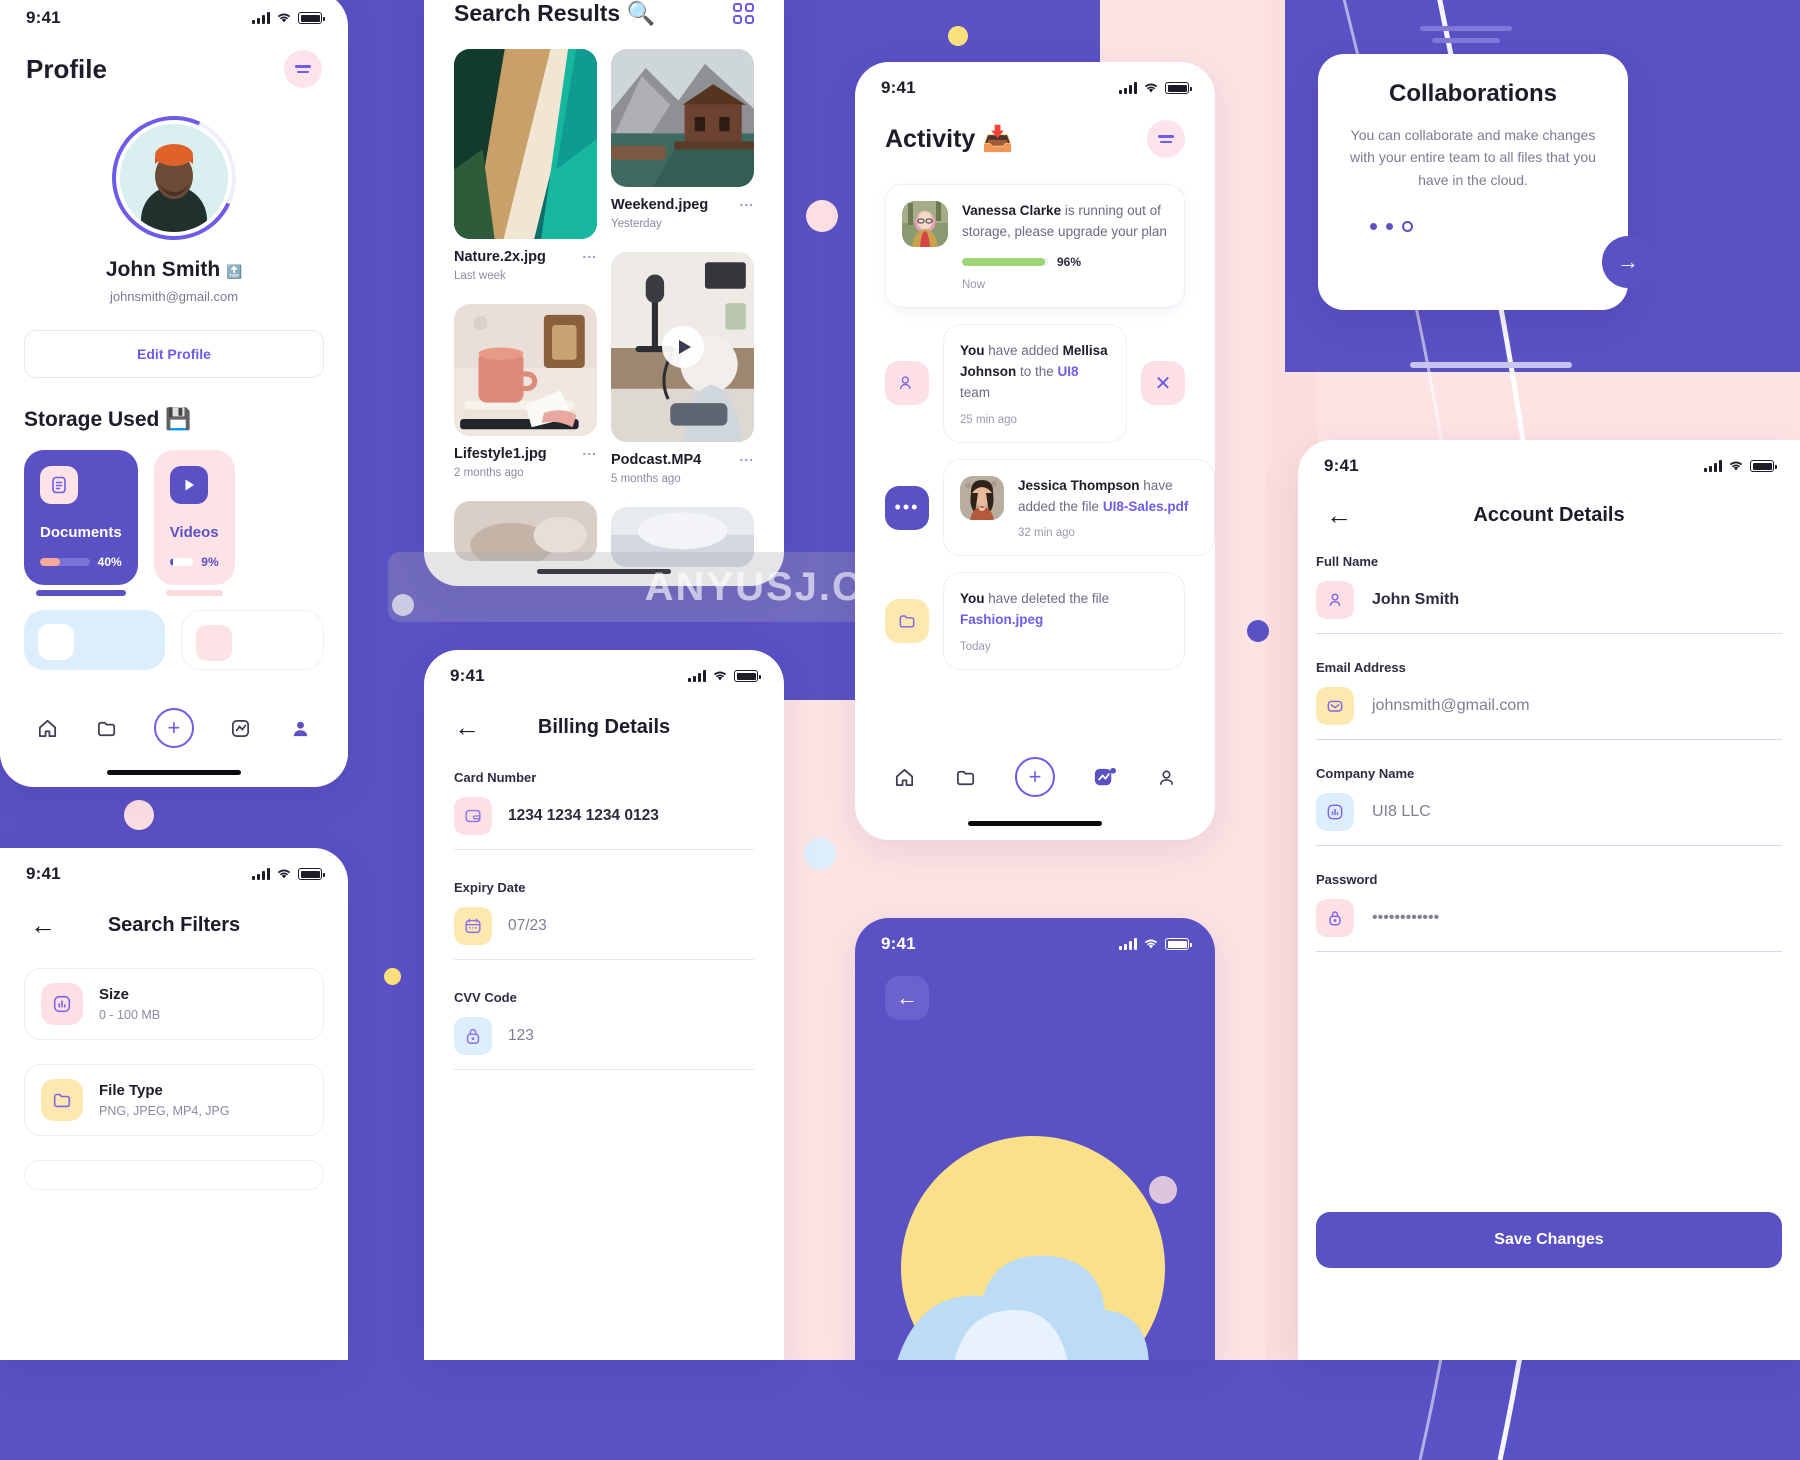 The height and width of the screenshot is (1460, 1800). What do you see at coordinates (1401, 812) in the screenshot?
I see `field-value: UI8 LLC` at bounding box center [1401, 812].